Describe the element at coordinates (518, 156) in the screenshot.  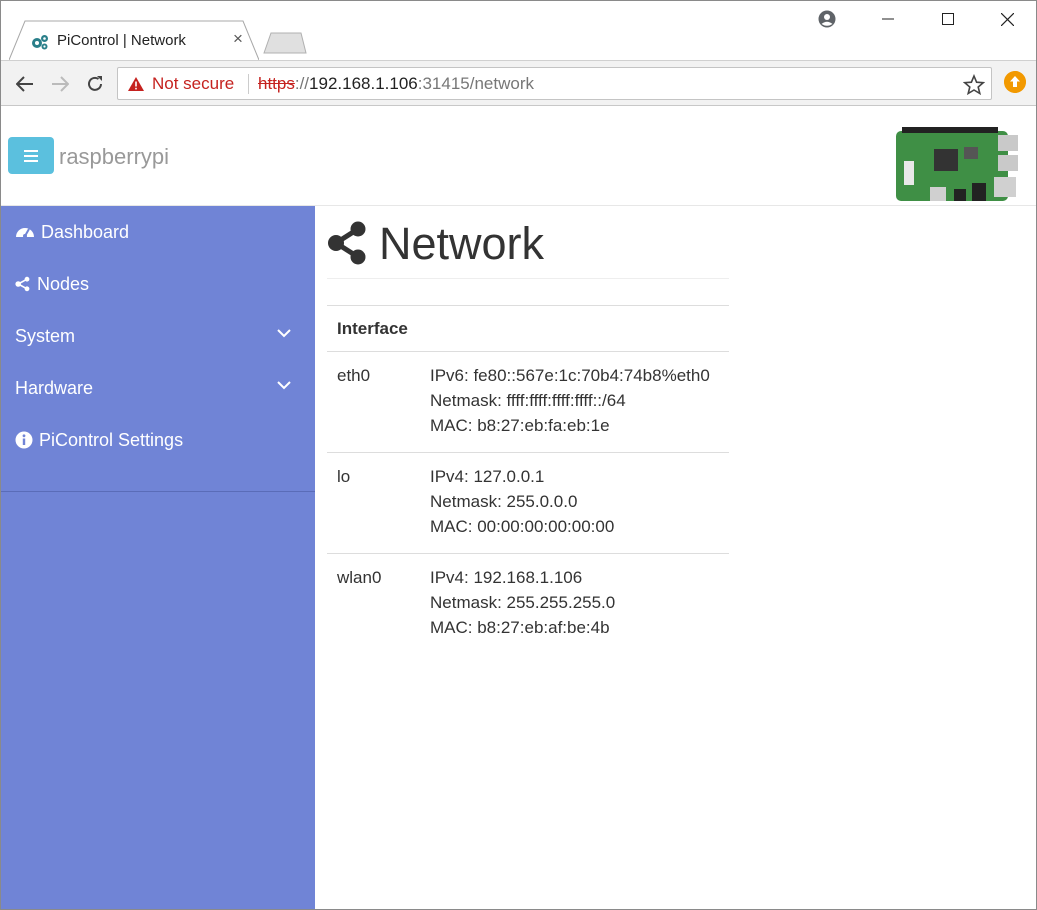
I see `app-header: raspberrypi` at that location.